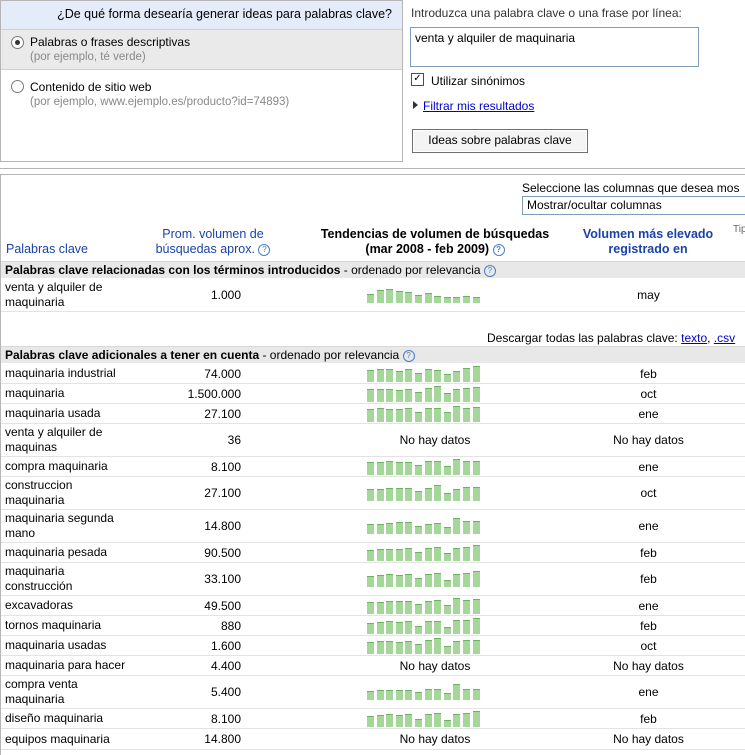 Image resolution: width=745 pixels, height=755 pixels. I want to click on columns-select: Mostrar/ocultar columnas, so click(633, 205).